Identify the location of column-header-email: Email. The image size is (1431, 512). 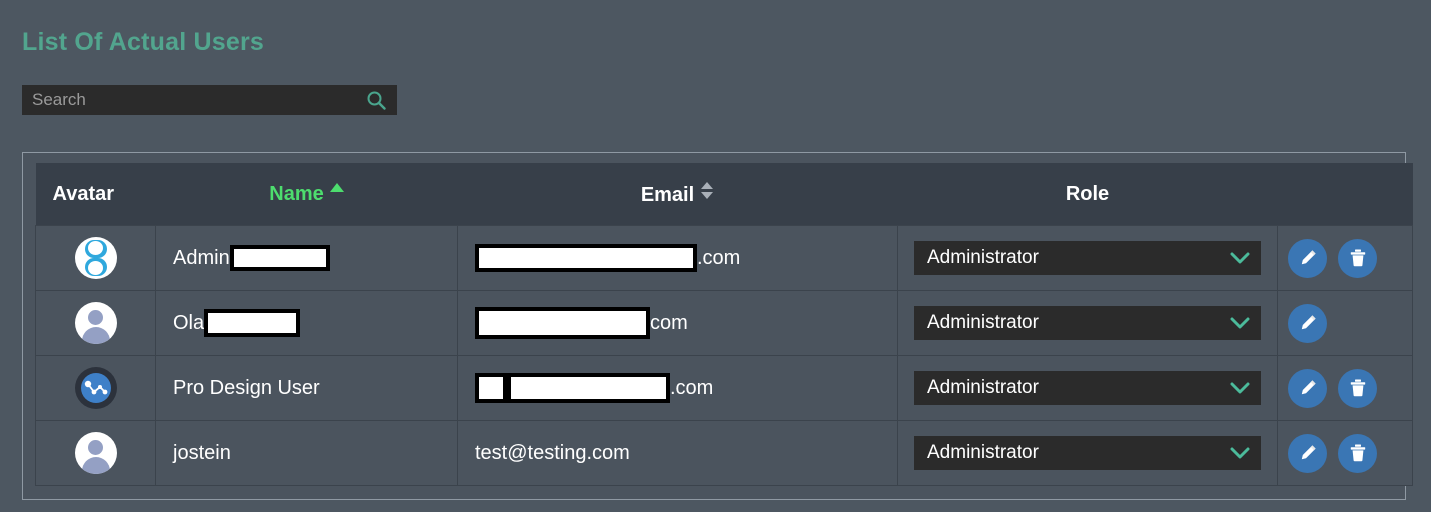
(678, 194).